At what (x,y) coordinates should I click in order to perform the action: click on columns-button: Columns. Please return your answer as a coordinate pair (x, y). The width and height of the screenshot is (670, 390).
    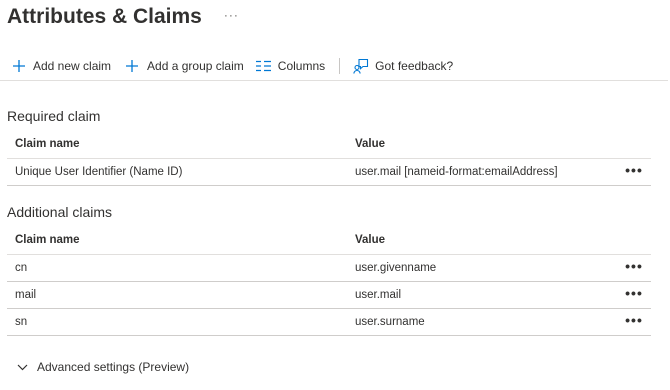
    Looking at the image, I should click on (290, 66).